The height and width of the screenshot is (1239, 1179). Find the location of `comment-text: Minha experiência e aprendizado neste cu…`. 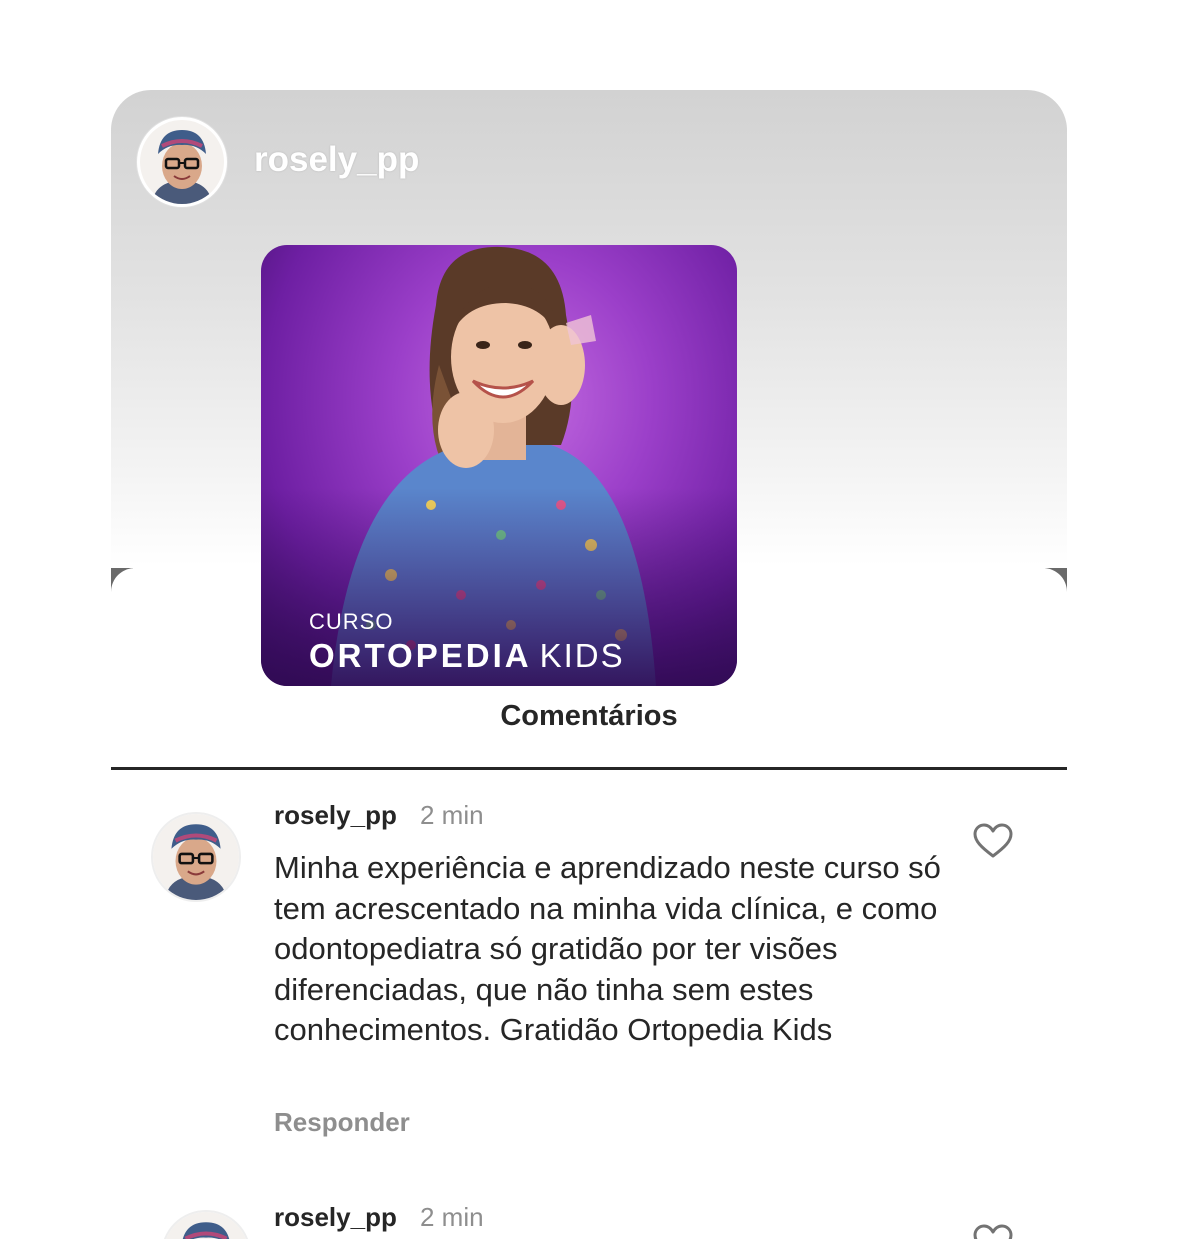

comment-text: Minha experiência e aprendizado neste cu… is located at coordinates (607, 948).